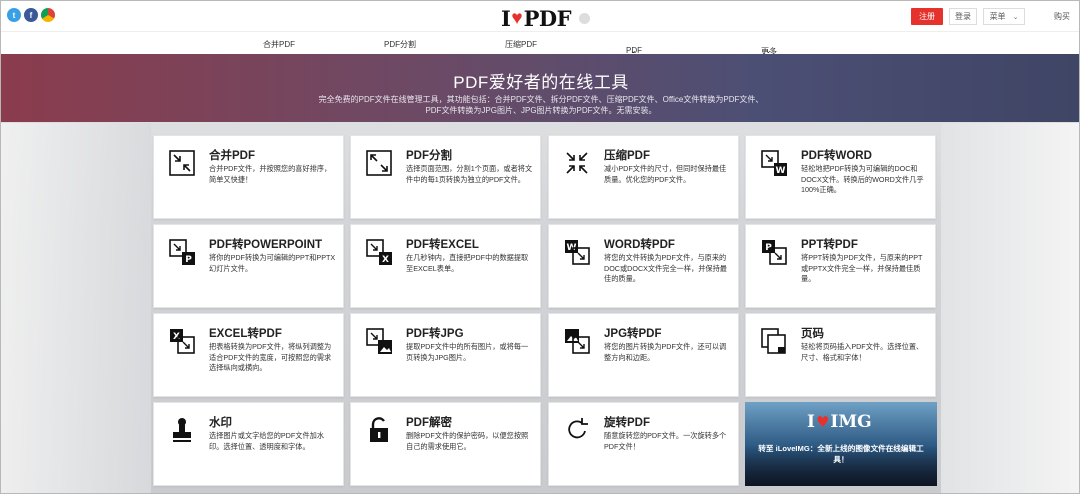 This screenshot has height=494, width=1080. Describe the element at coordinates (665, 352) in the screenshot. I see `tool-description: 将您的图片转换为PDF文件，还可以调整方向和边距。` at that location.